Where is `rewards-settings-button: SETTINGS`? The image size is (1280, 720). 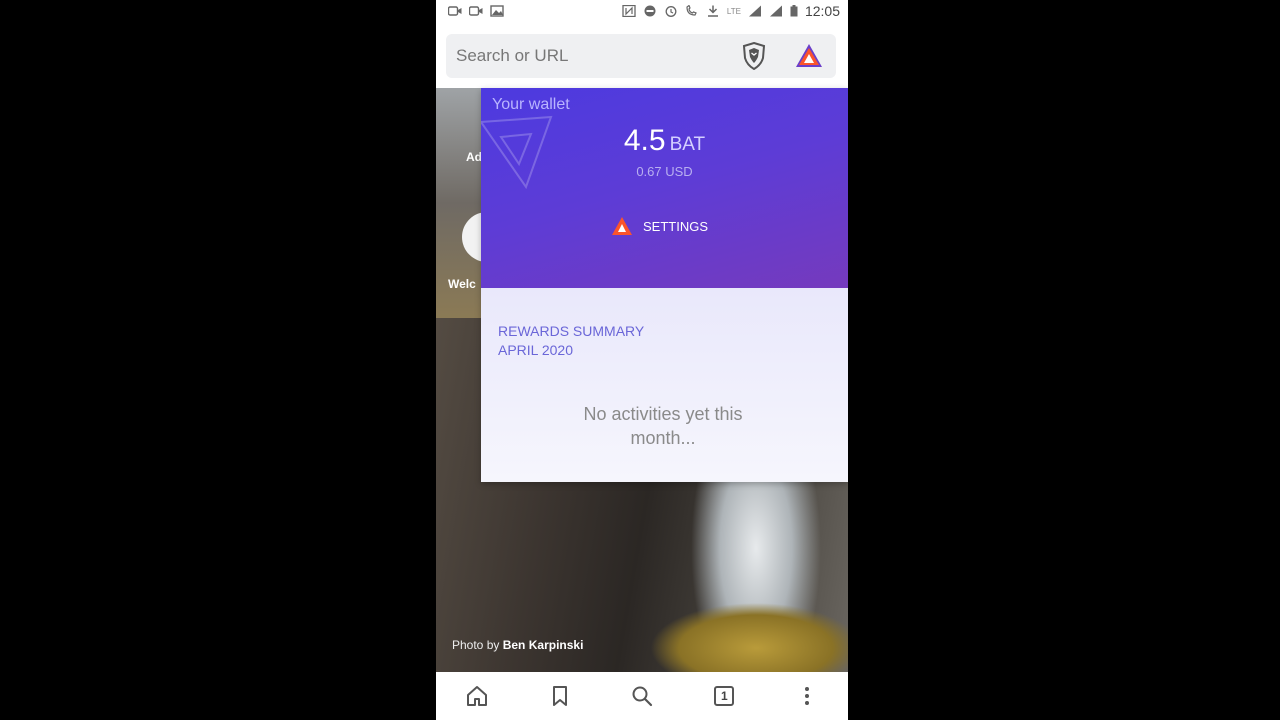
rewards-settings-button: SETTINGS is located at coordinates (659, 226).